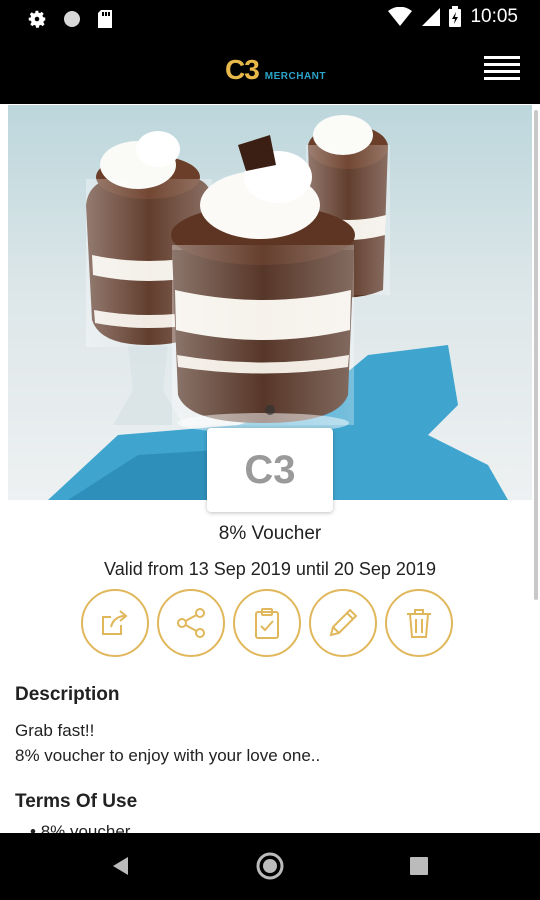 This screenshot has height=900, width=540. I want to click on home-icon, so click(270, 866).